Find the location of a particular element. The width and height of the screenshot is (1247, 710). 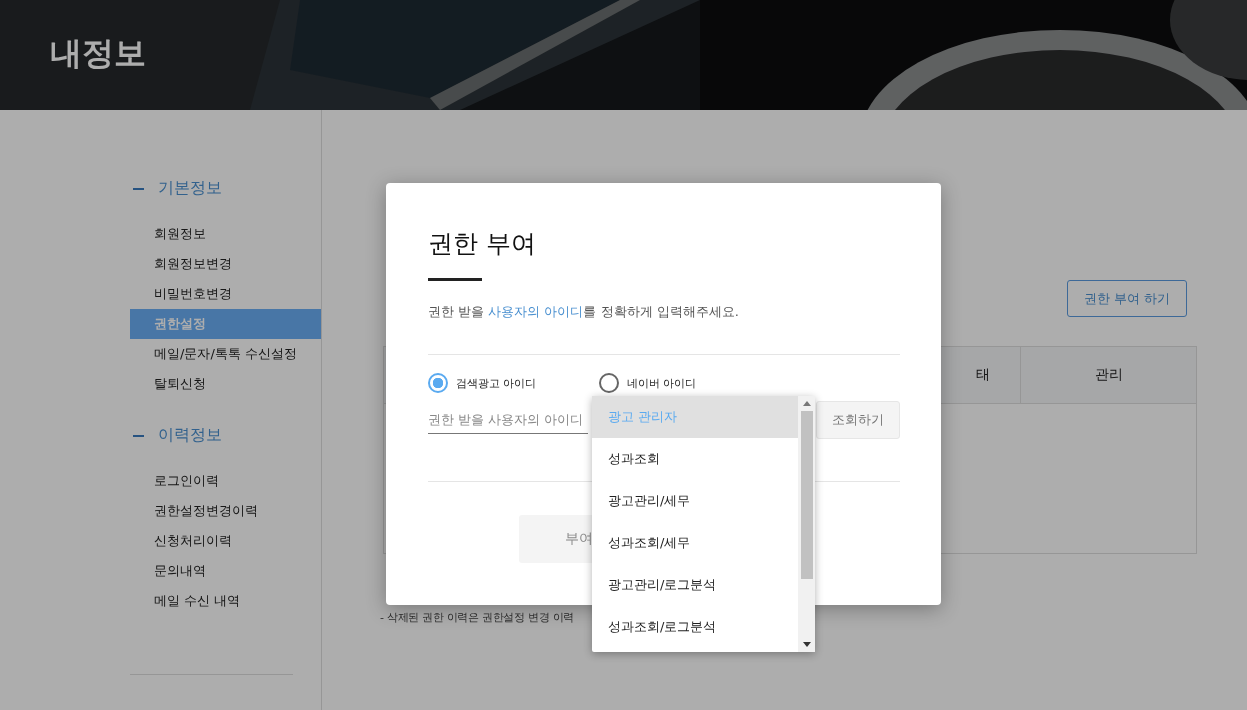

page-title: 내정보 is located at coordinates (98, 53).